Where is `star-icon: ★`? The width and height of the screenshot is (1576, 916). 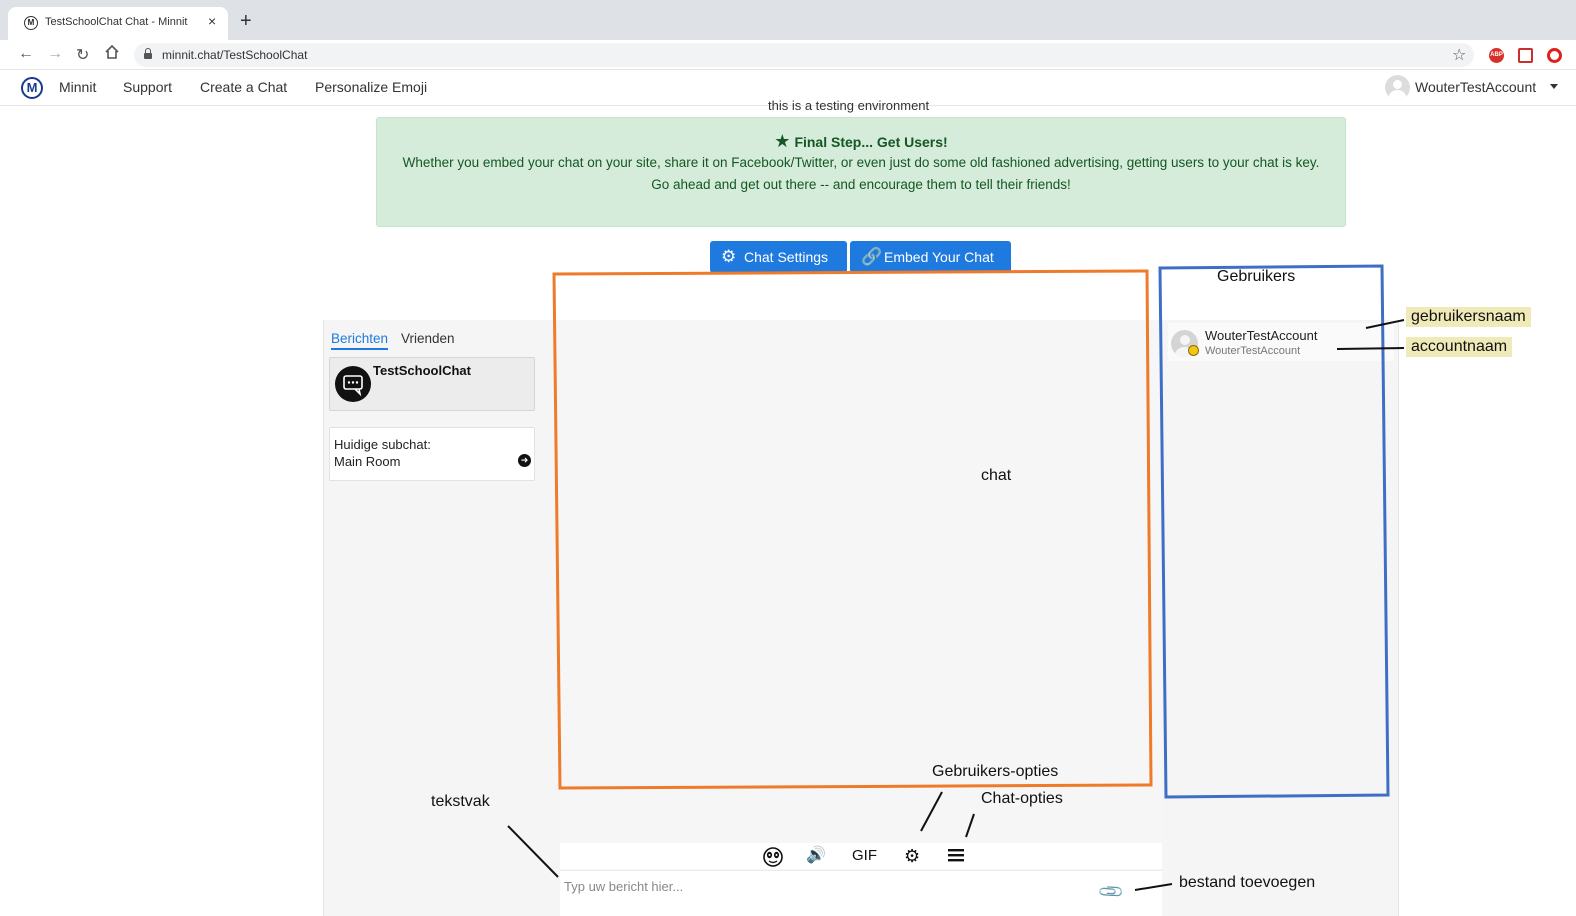 star-icon: ★ is located at coordinates (782, 141).